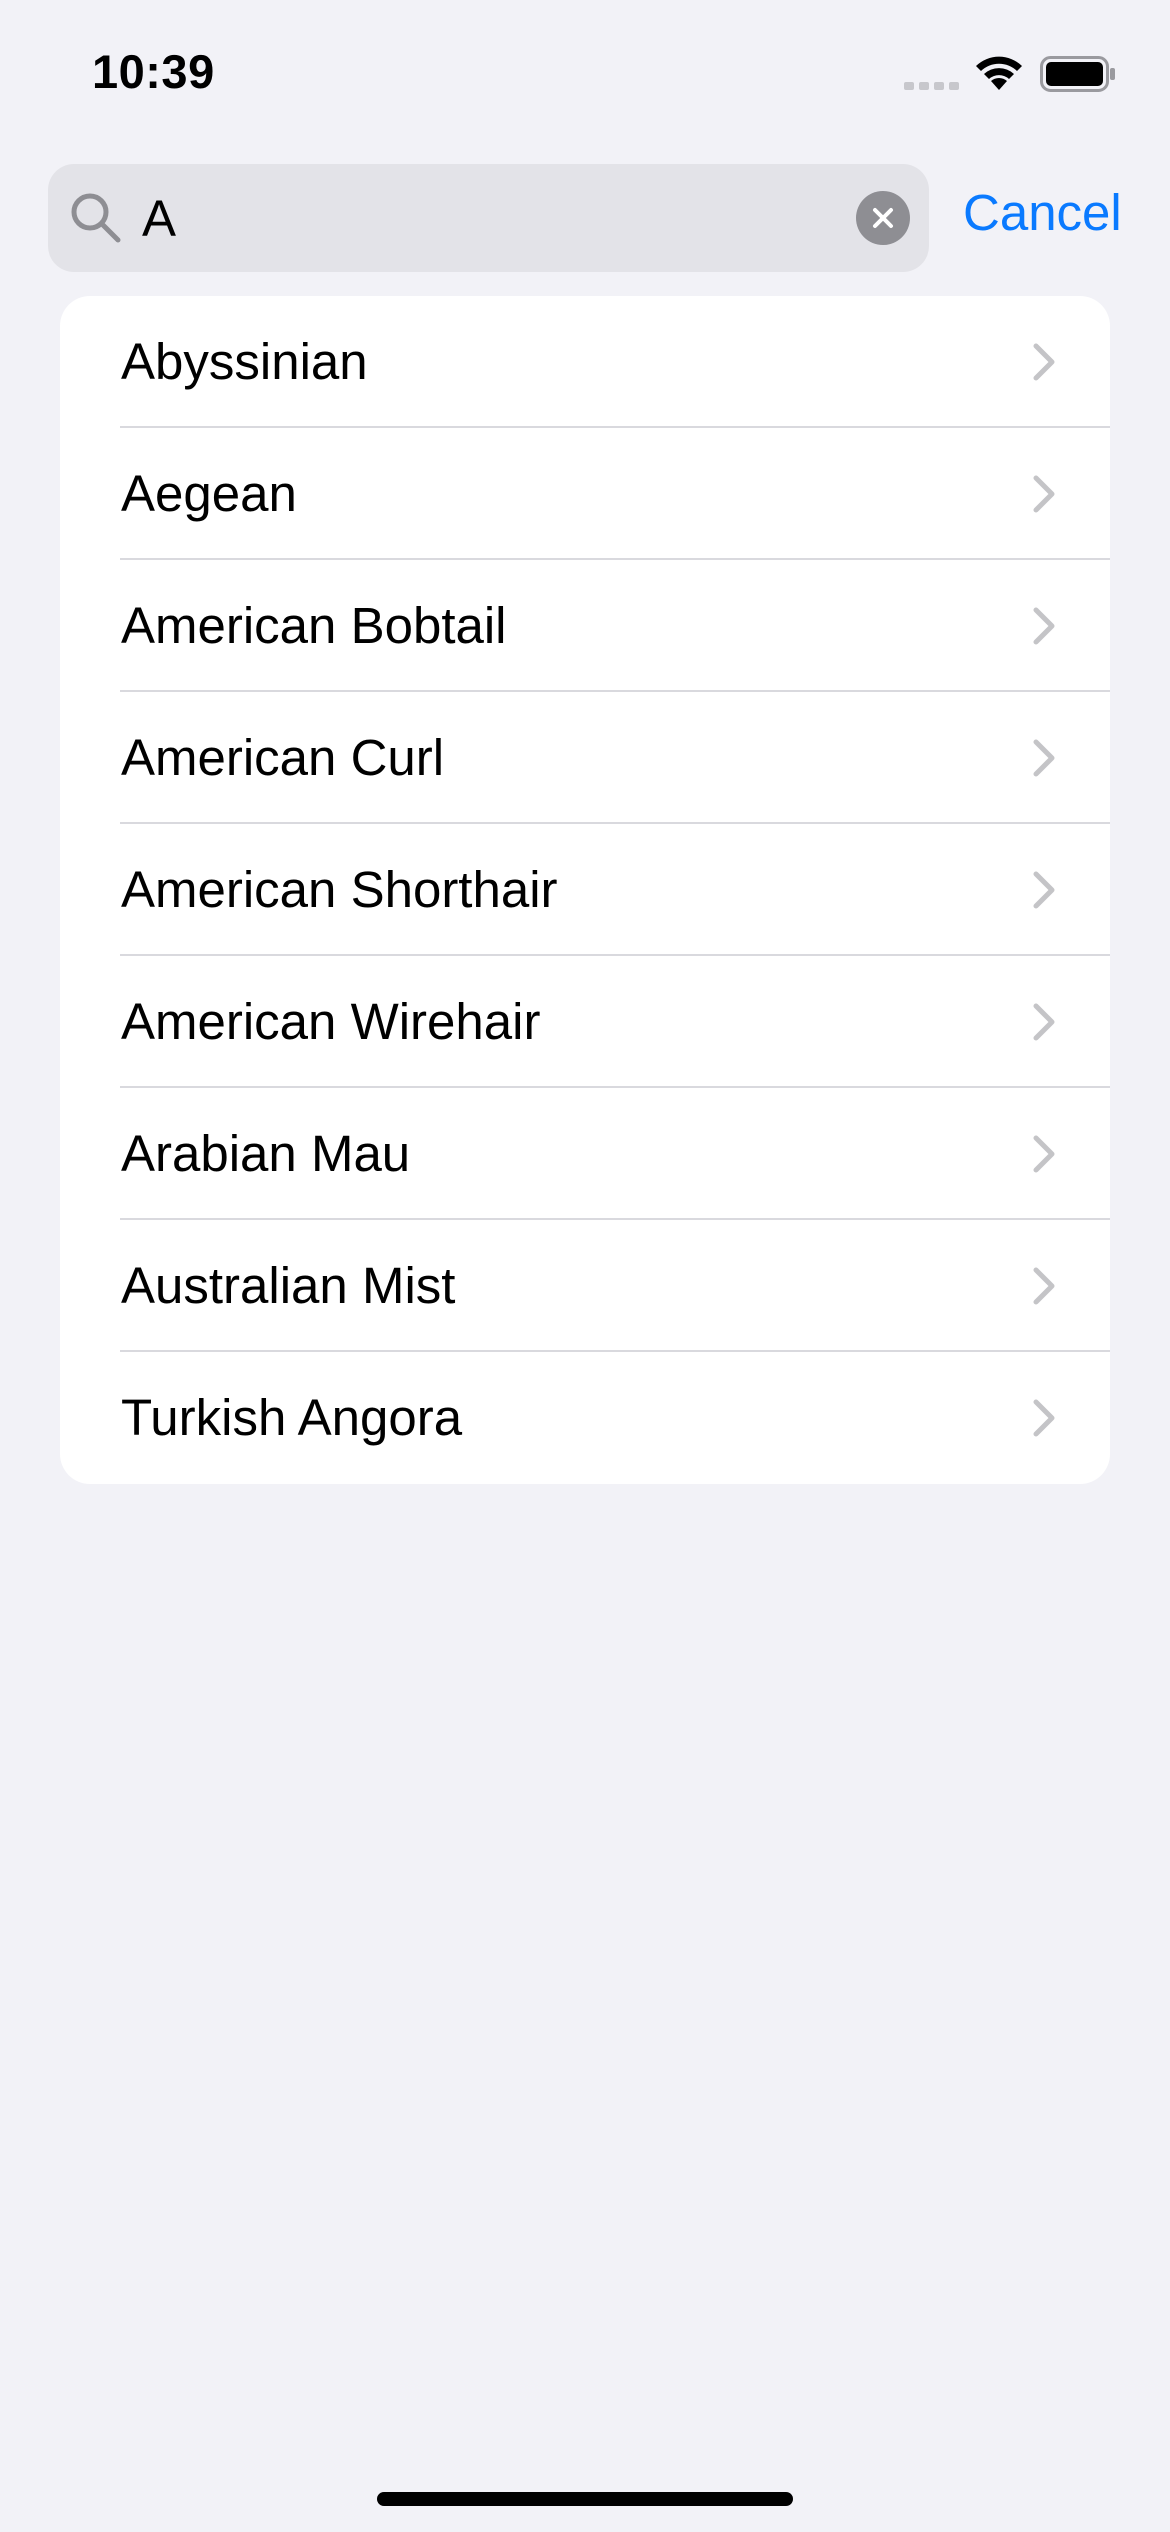  What do you see at coordinates (585, 362) in the screenshot?
I see `list-item: Abyssinian` at bounding box center [585, 362].